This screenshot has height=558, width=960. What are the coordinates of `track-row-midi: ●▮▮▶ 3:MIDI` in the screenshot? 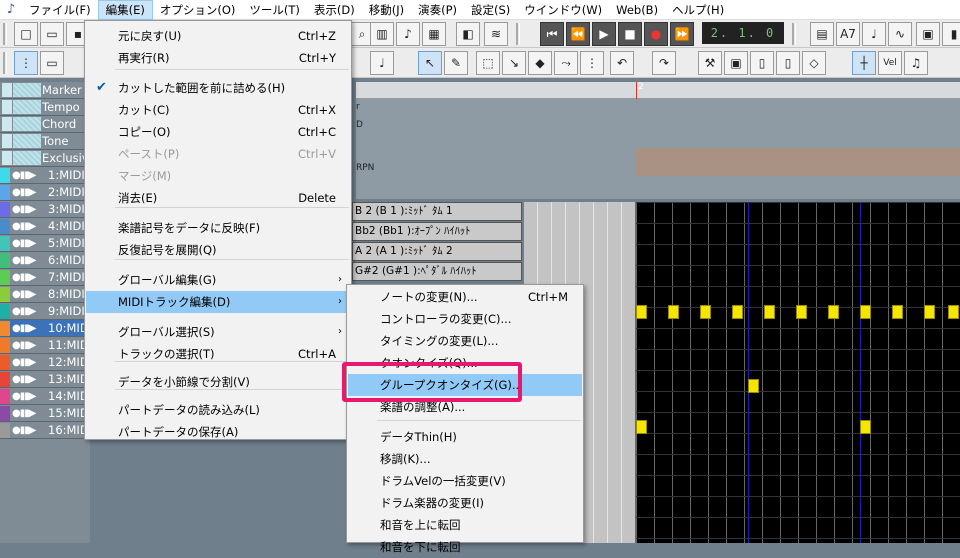 It's located at (45, 209).